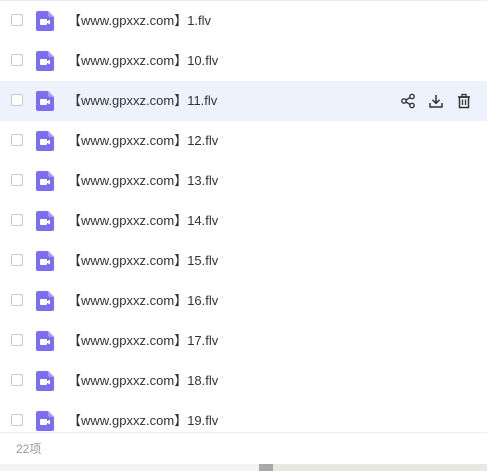  What do you see at coordinates (143, 261) in the screenshot?
I see `file-name: 【www.gpxxz.com】15.flv` at bounding box center [143, 261].